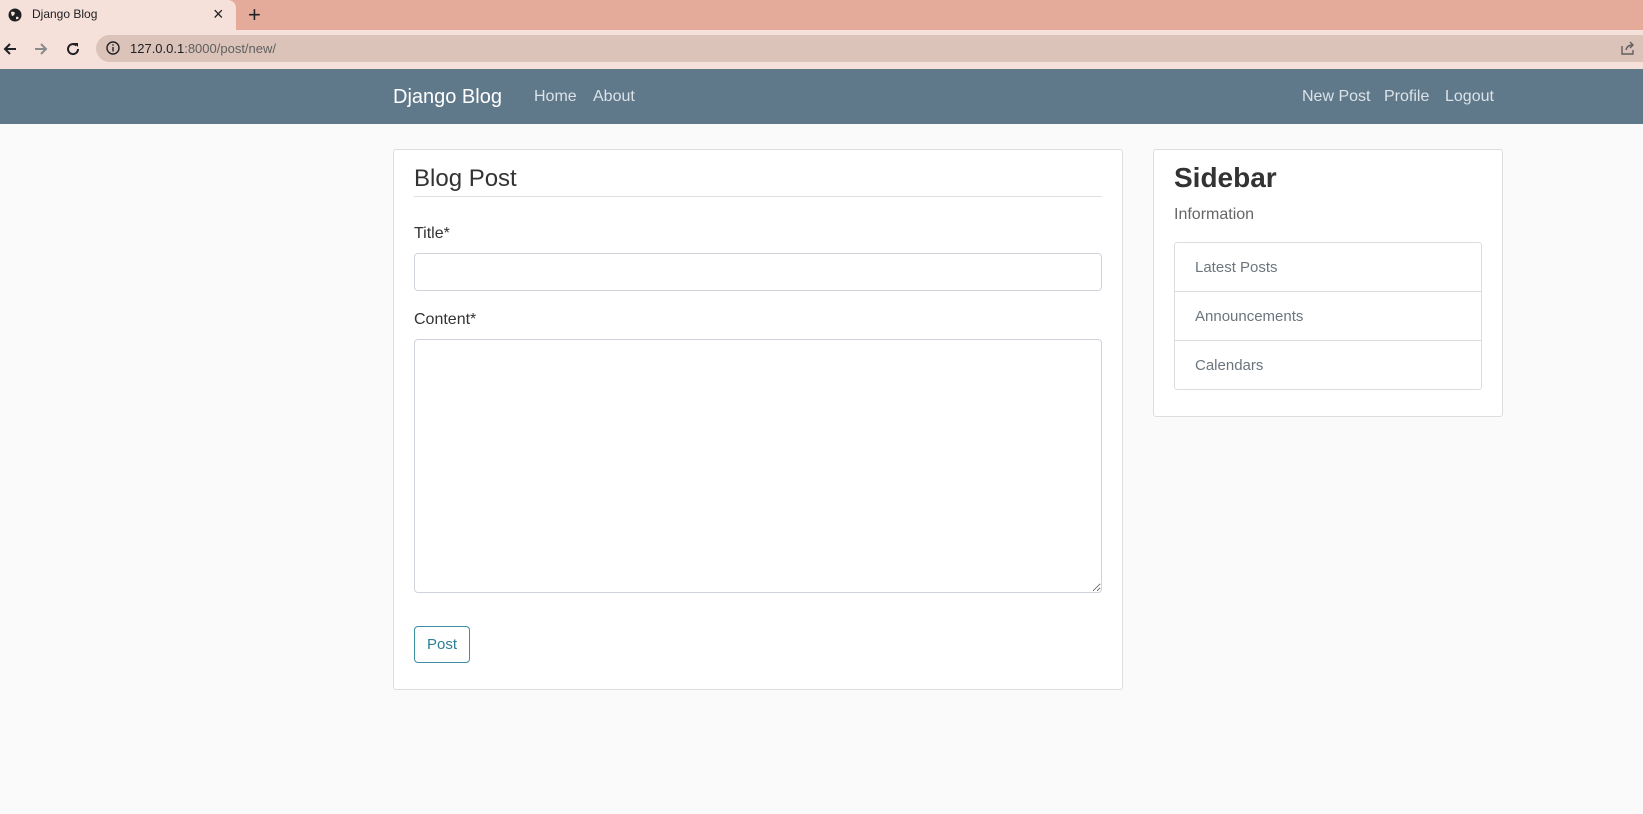  Describe the element at coordinates (73, 49) in the screenshot. I see `reload-icon` at that location.